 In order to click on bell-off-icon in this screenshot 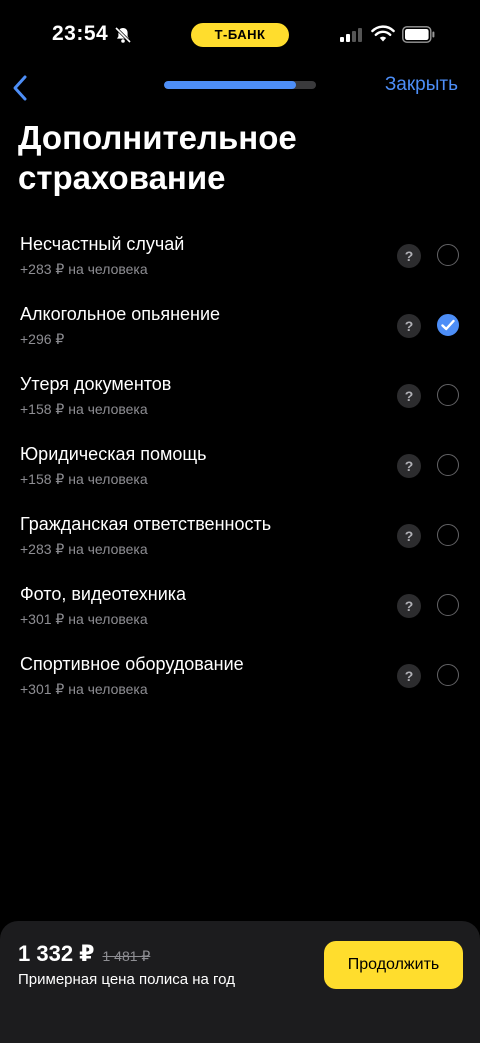, I will do `click(123, 35)`.